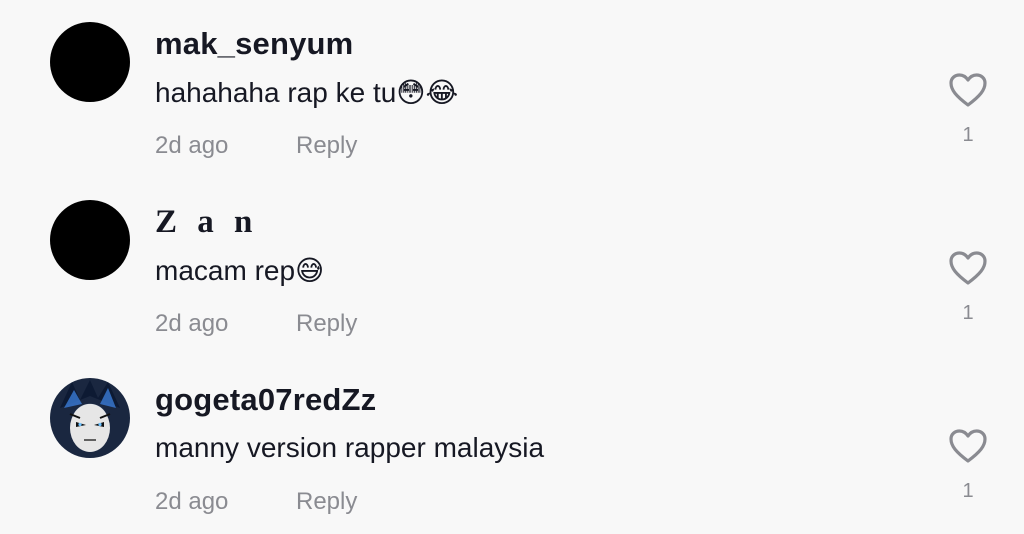  I want to click on comment-text: hahahaha rap ke tu😳😂, so click(307, 92).